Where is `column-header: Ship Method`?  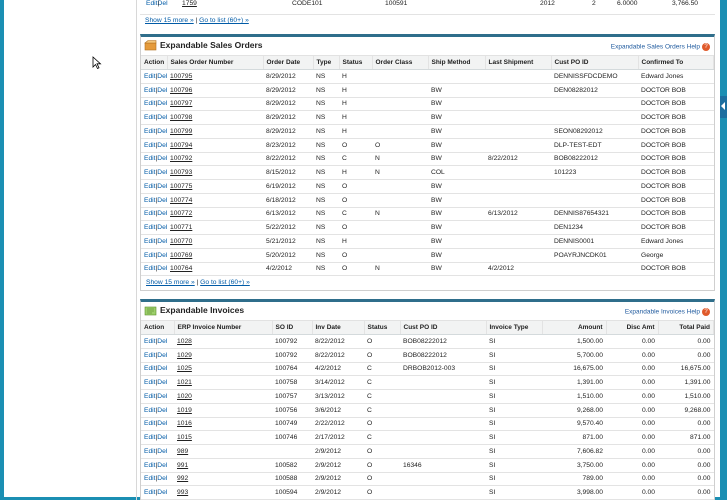
column-header: Ship Method is located at coordinates (457, 63).